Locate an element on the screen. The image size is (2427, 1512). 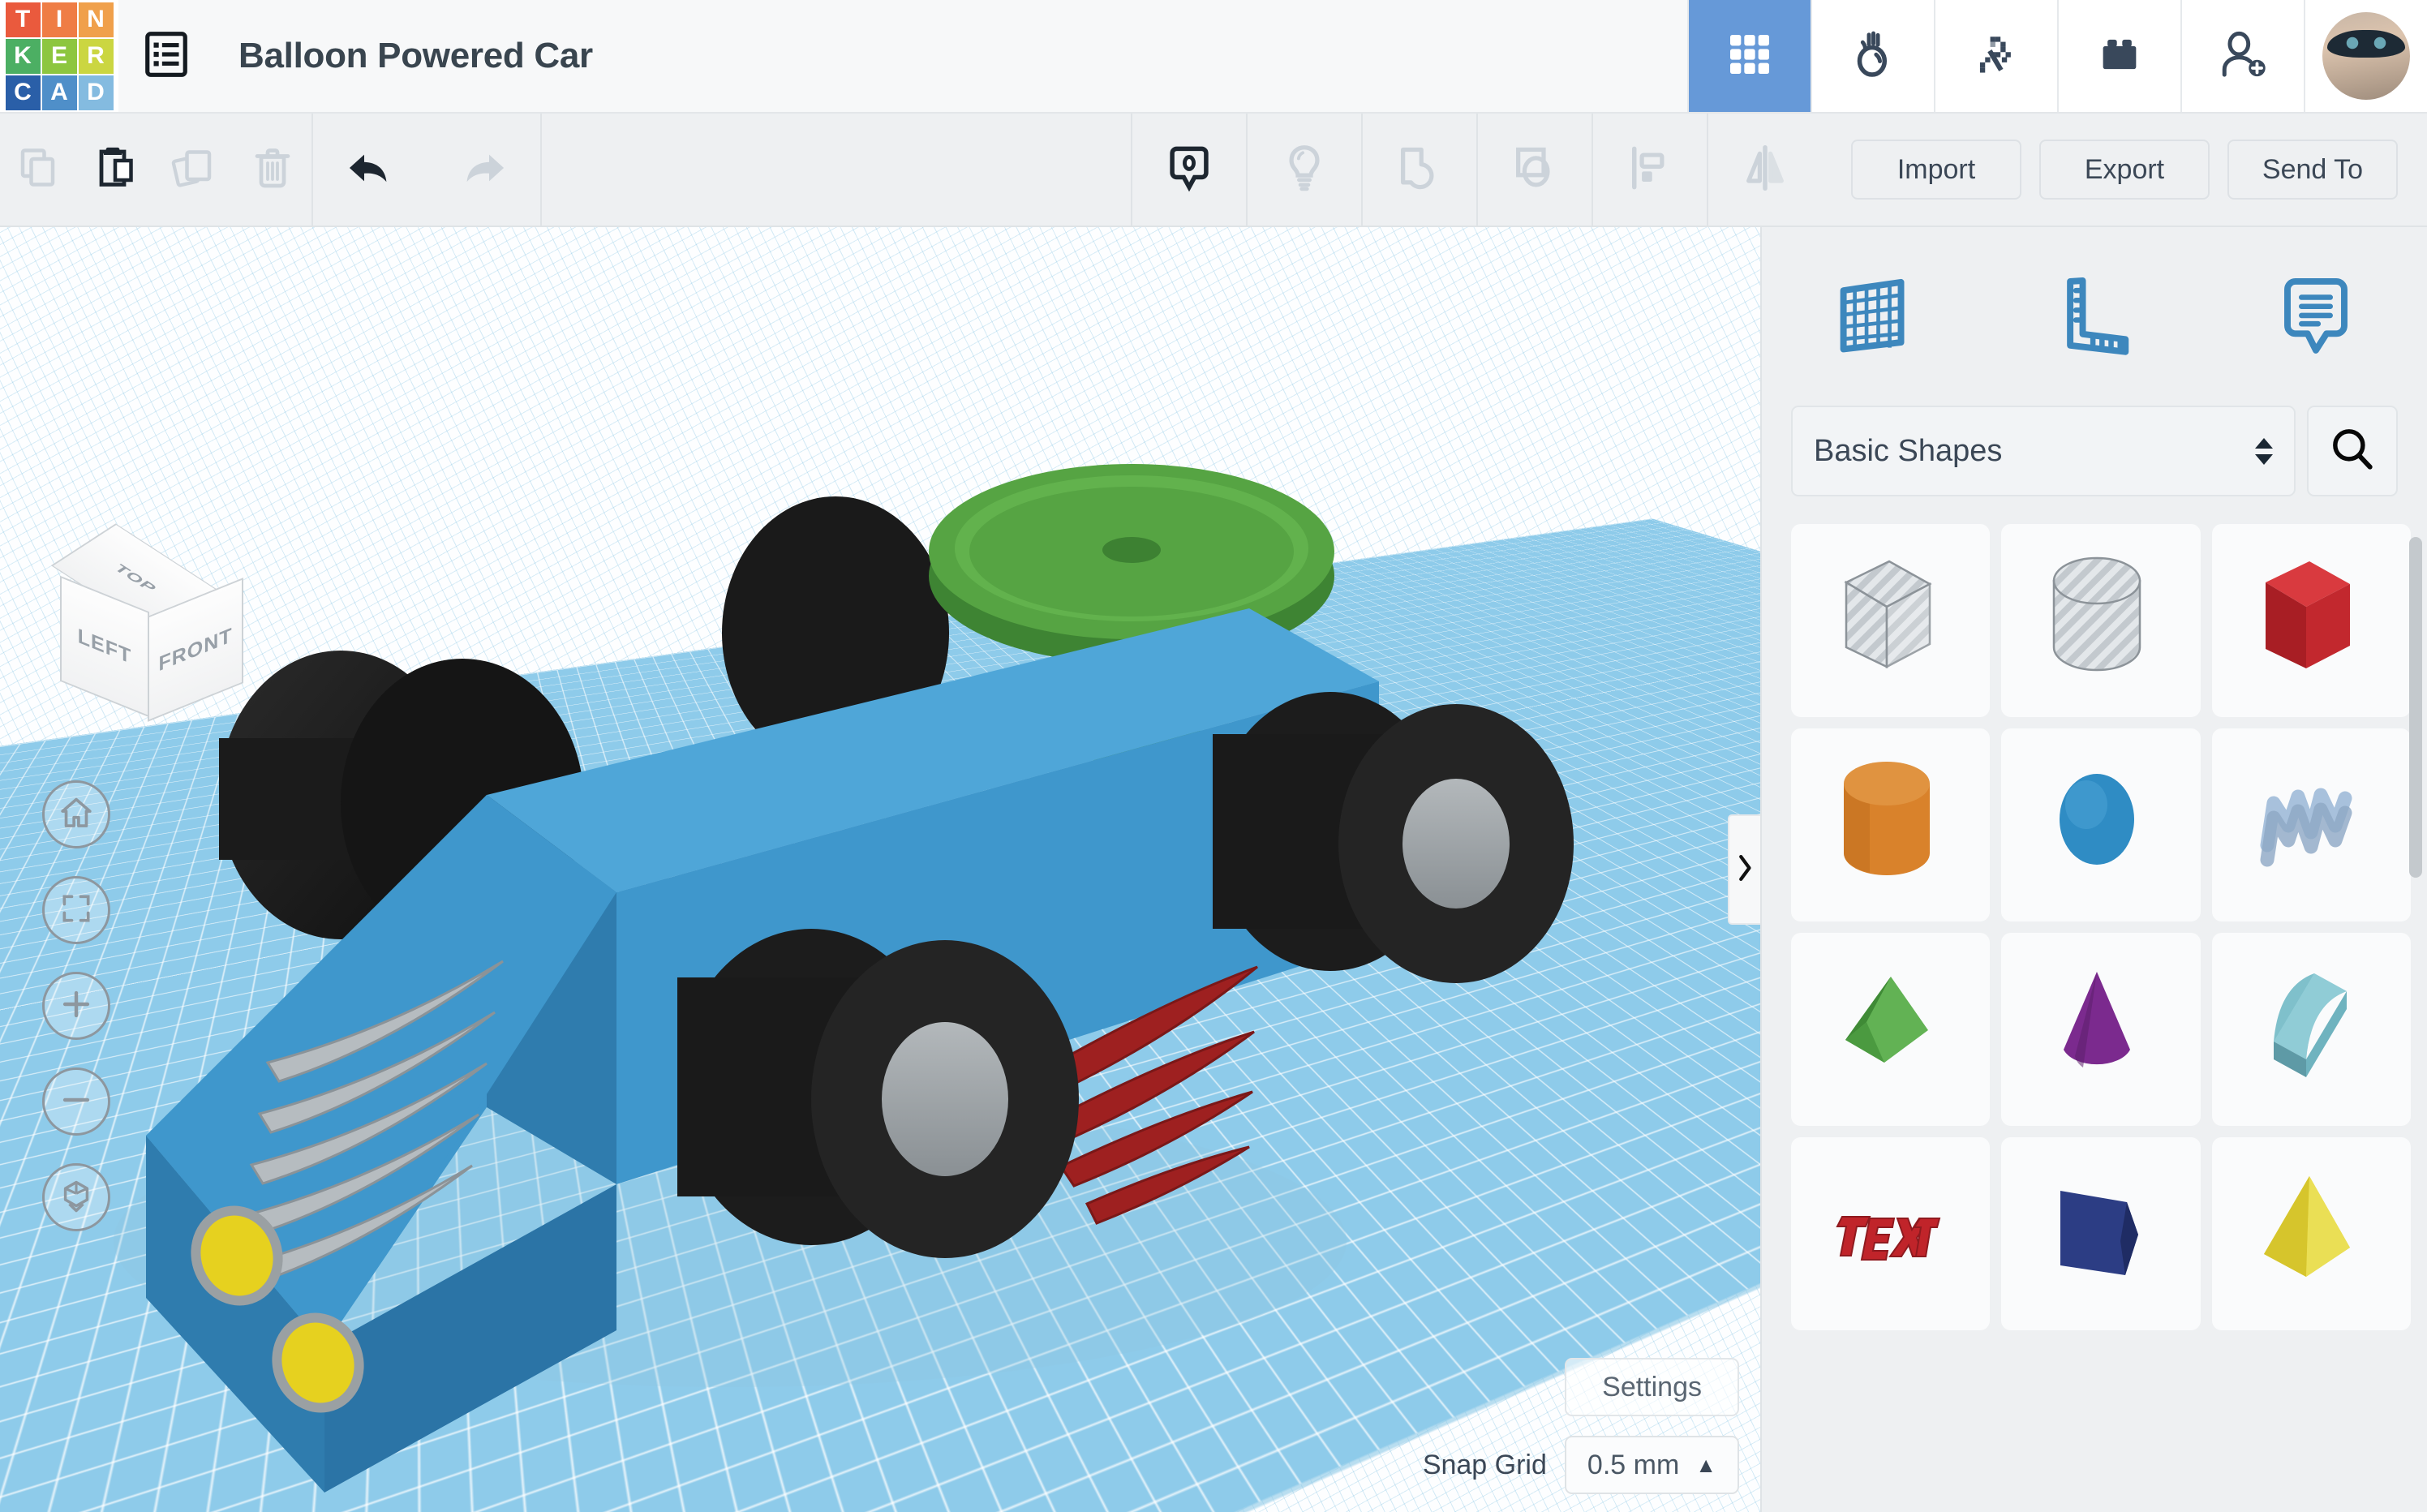
ungroup-shapes-icon is located at coordinates (1535, 170).